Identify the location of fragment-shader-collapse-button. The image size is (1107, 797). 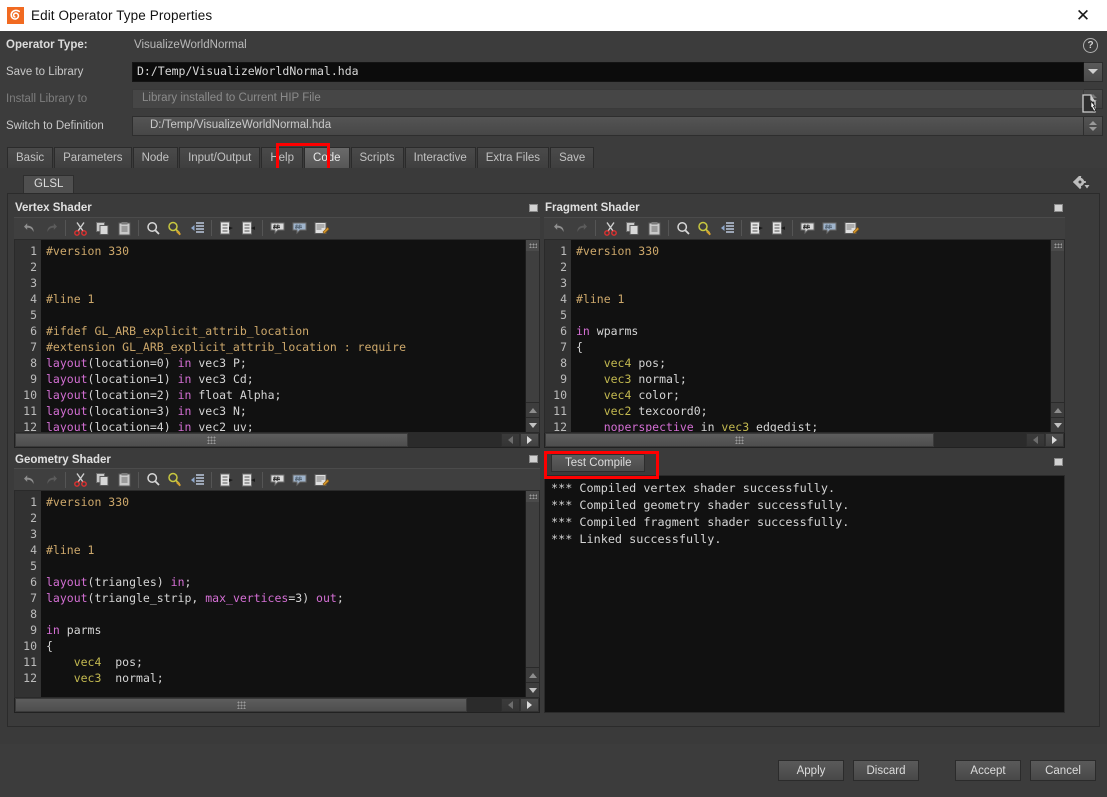
(1058, 208).